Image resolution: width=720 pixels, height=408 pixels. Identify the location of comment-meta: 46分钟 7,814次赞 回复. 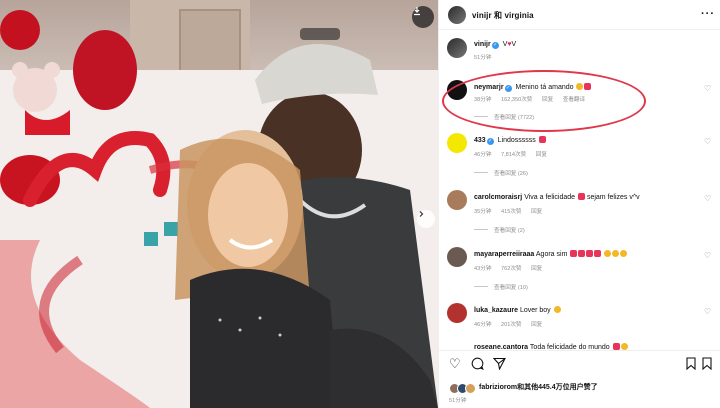
(514, 154).